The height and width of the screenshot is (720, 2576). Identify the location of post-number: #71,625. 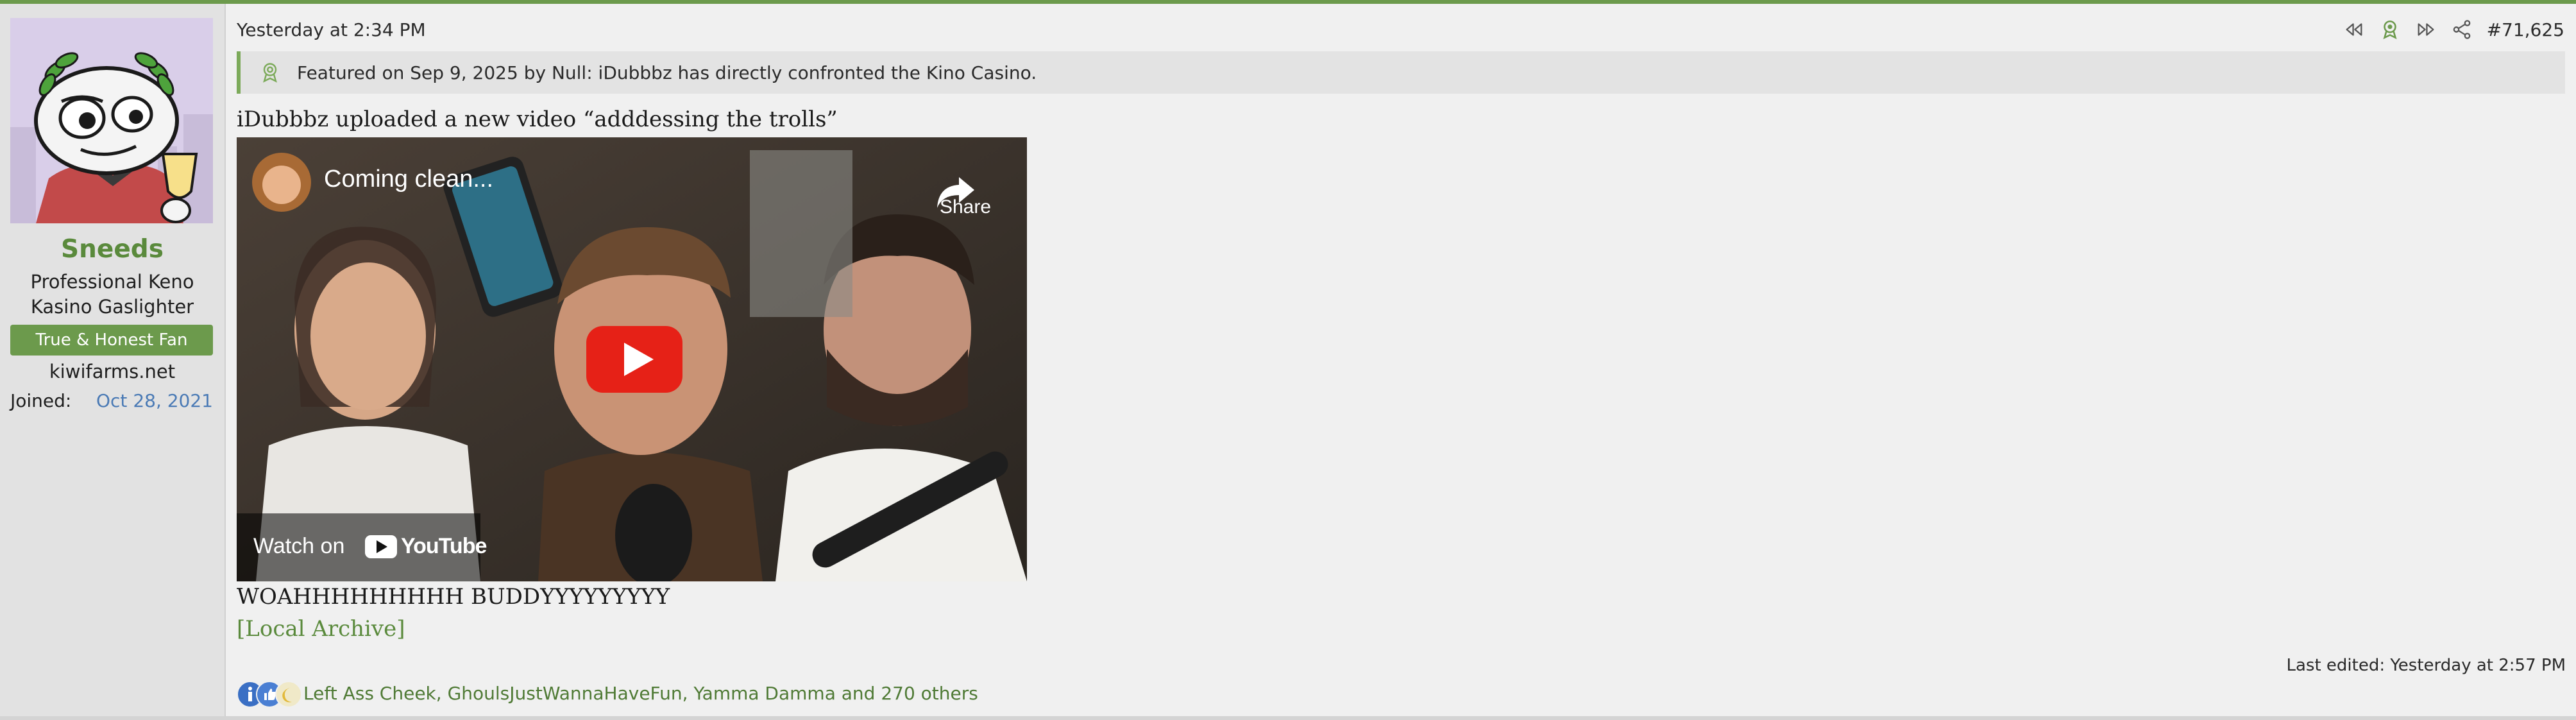
(2525, 29).